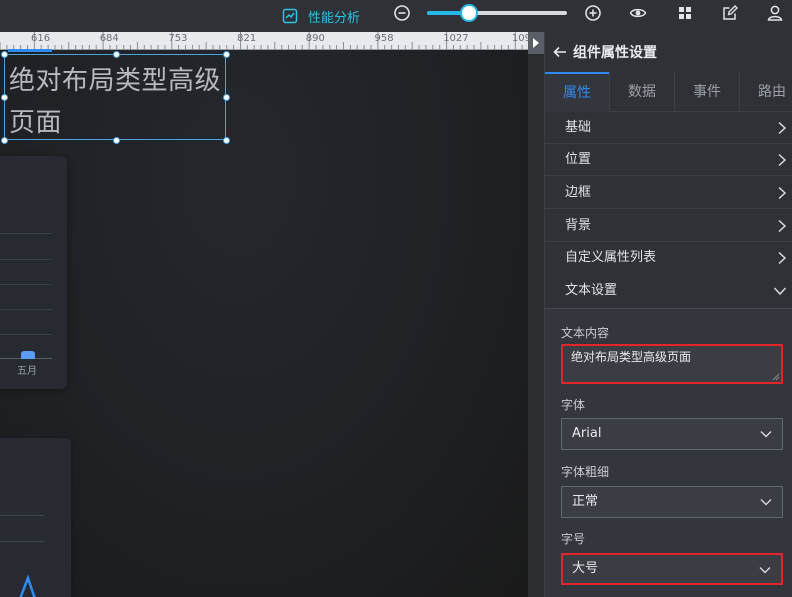  I want to click on arrow-left-icon, so click(560, 52).